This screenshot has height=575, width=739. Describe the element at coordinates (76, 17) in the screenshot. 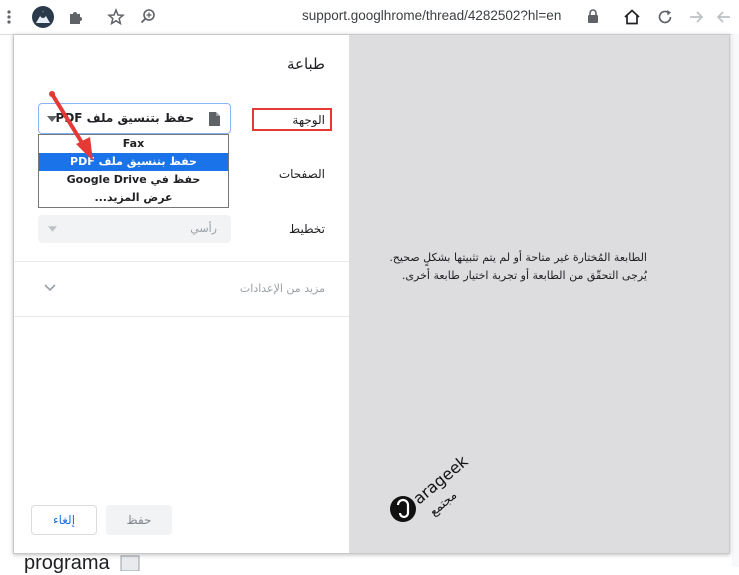

I see `extensions-puzzle-icon` at that location.